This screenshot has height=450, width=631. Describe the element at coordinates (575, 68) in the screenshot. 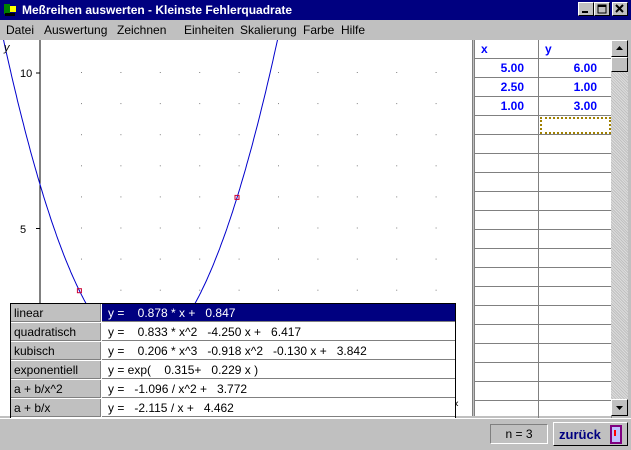

I see `grid-cell-y: 6.00` at that location.